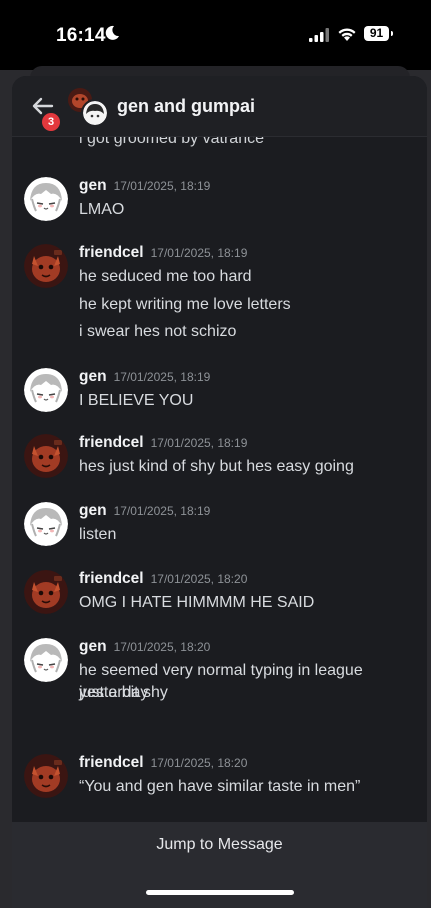  Describe the element at coordinates (239, 693) in the screenshot. I see `message-text: just a bit shy` at that location.